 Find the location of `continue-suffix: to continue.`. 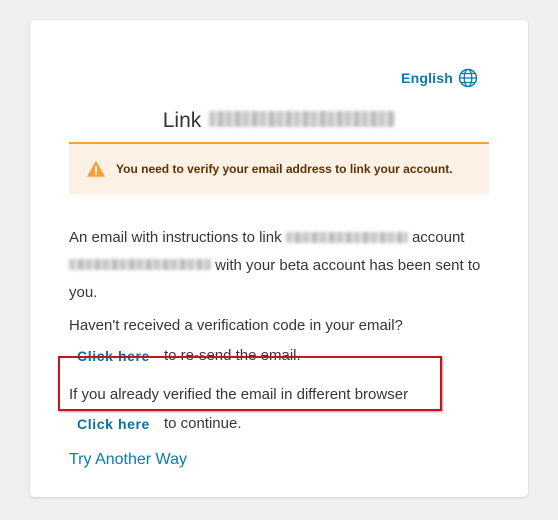

continue-suffix: to continue. is located at coordinates (202, 423).